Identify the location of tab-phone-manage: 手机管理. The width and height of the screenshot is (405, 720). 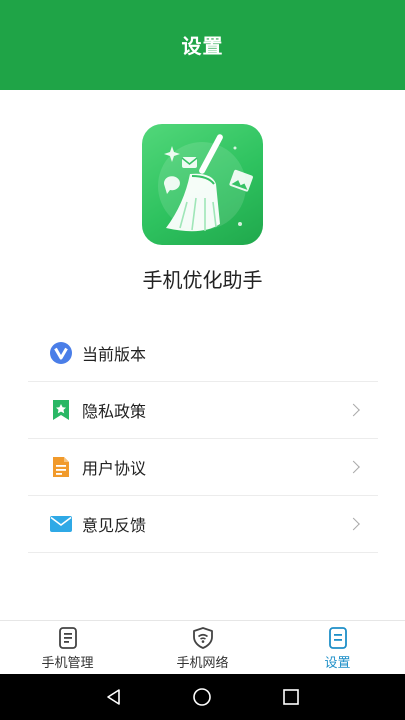
(67, 648).